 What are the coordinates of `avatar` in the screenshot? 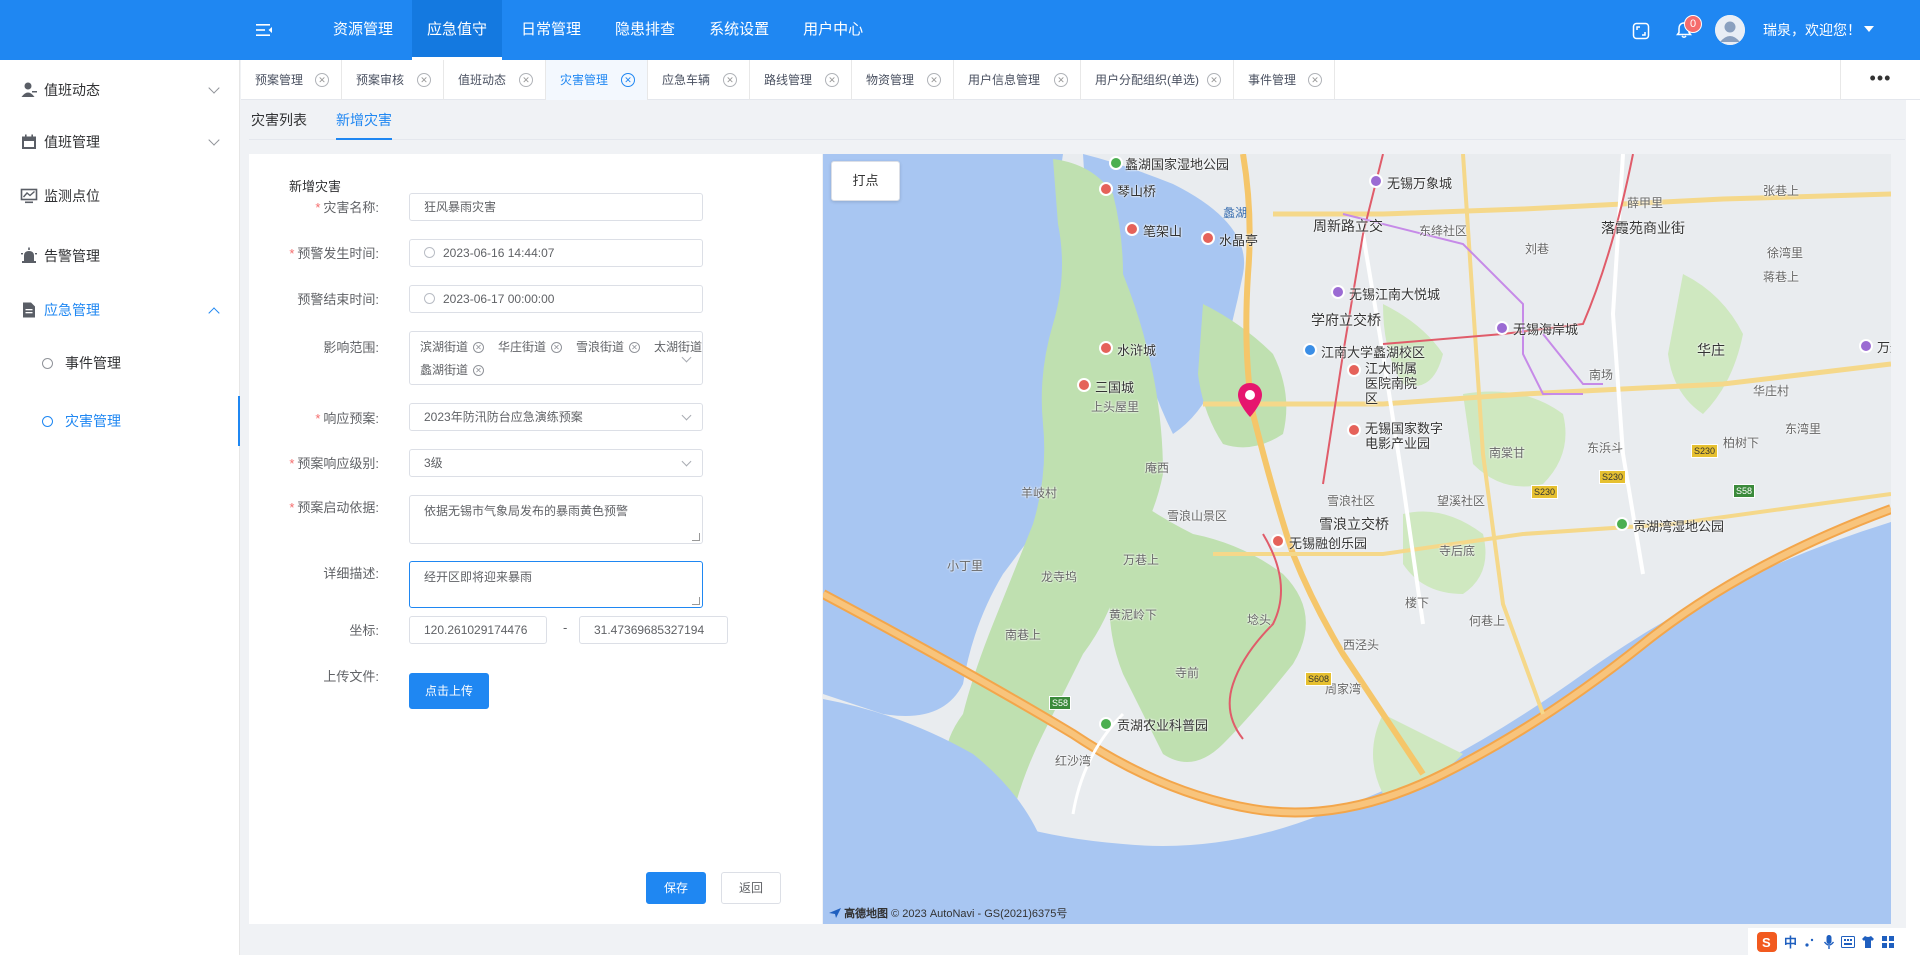 It's located at (1730, 30).